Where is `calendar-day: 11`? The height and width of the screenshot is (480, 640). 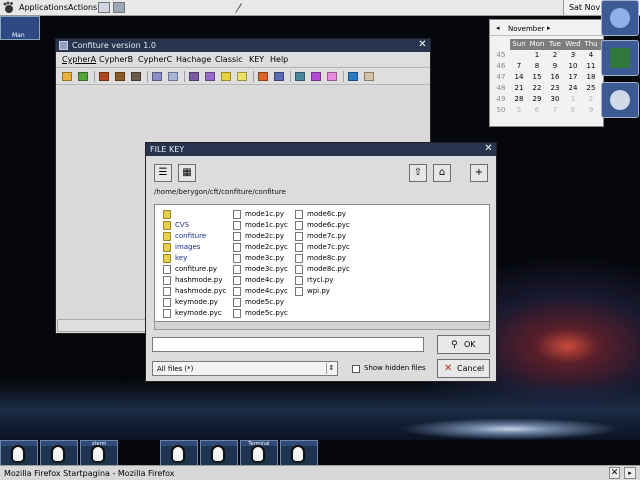 calendar-day: 11 is located at coordinates (591, 66).